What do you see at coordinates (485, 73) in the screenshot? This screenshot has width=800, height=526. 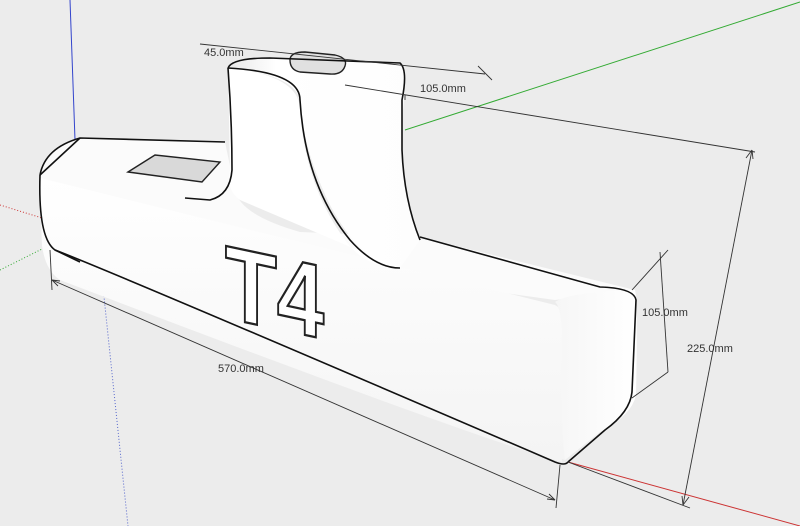 I see `dim-top-width-tick` at bounding box center [485, 73].